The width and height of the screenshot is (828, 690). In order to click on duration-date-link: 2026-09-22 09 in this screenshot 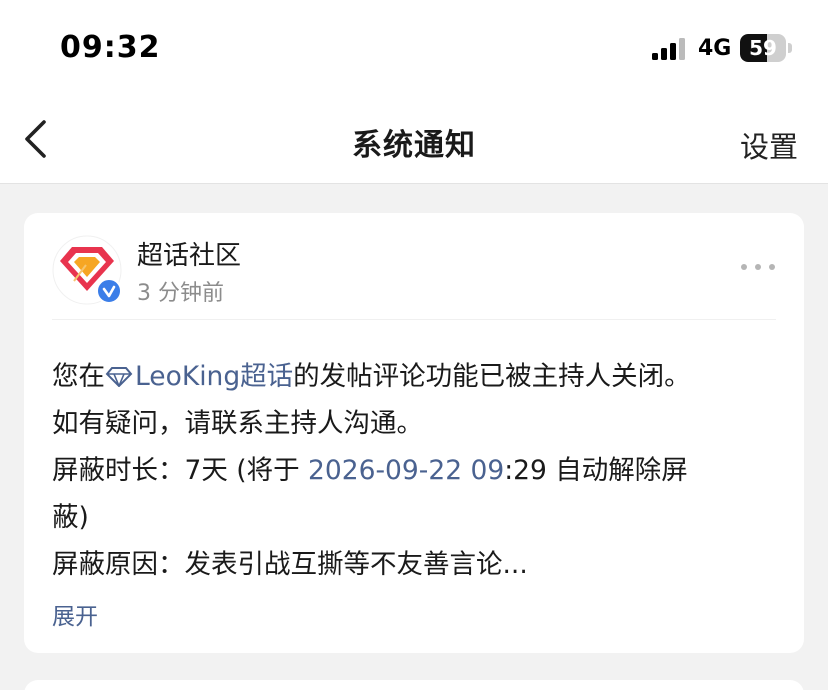, I will do `click(406, 470)`.